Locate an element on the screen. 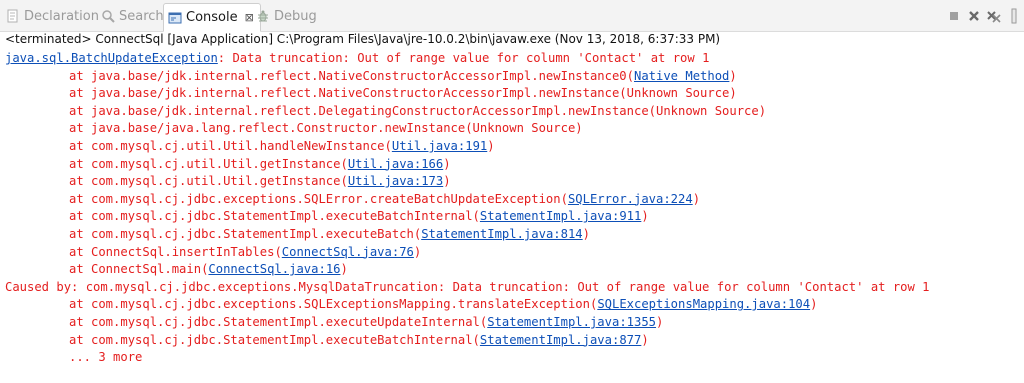 This screenshot has width=1024, height=383. line-text: at ConnectSql.insertInTables( is located at coordinates (175, 251).